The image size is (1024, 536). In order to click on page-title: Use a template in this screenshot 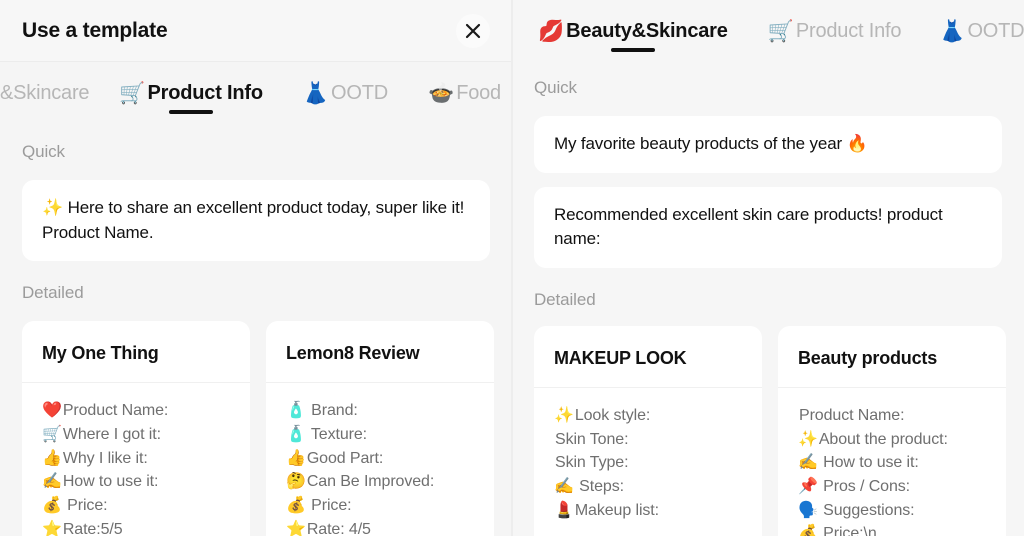, I will do `click(95, 30)`.